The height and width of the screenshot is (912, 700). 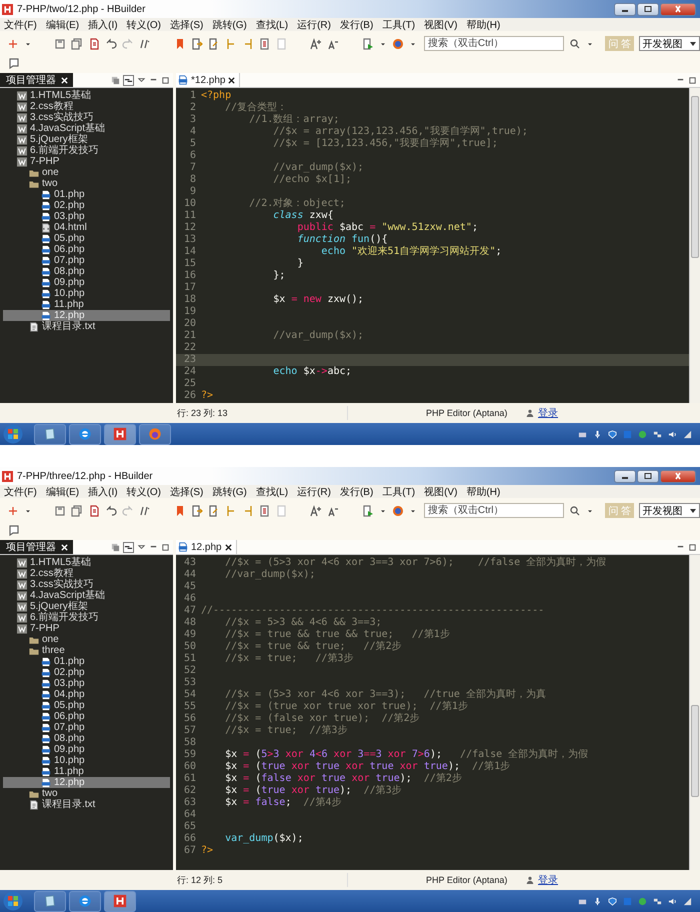 I want to click on tree-item: 09.php, so click(x=86, y=749).